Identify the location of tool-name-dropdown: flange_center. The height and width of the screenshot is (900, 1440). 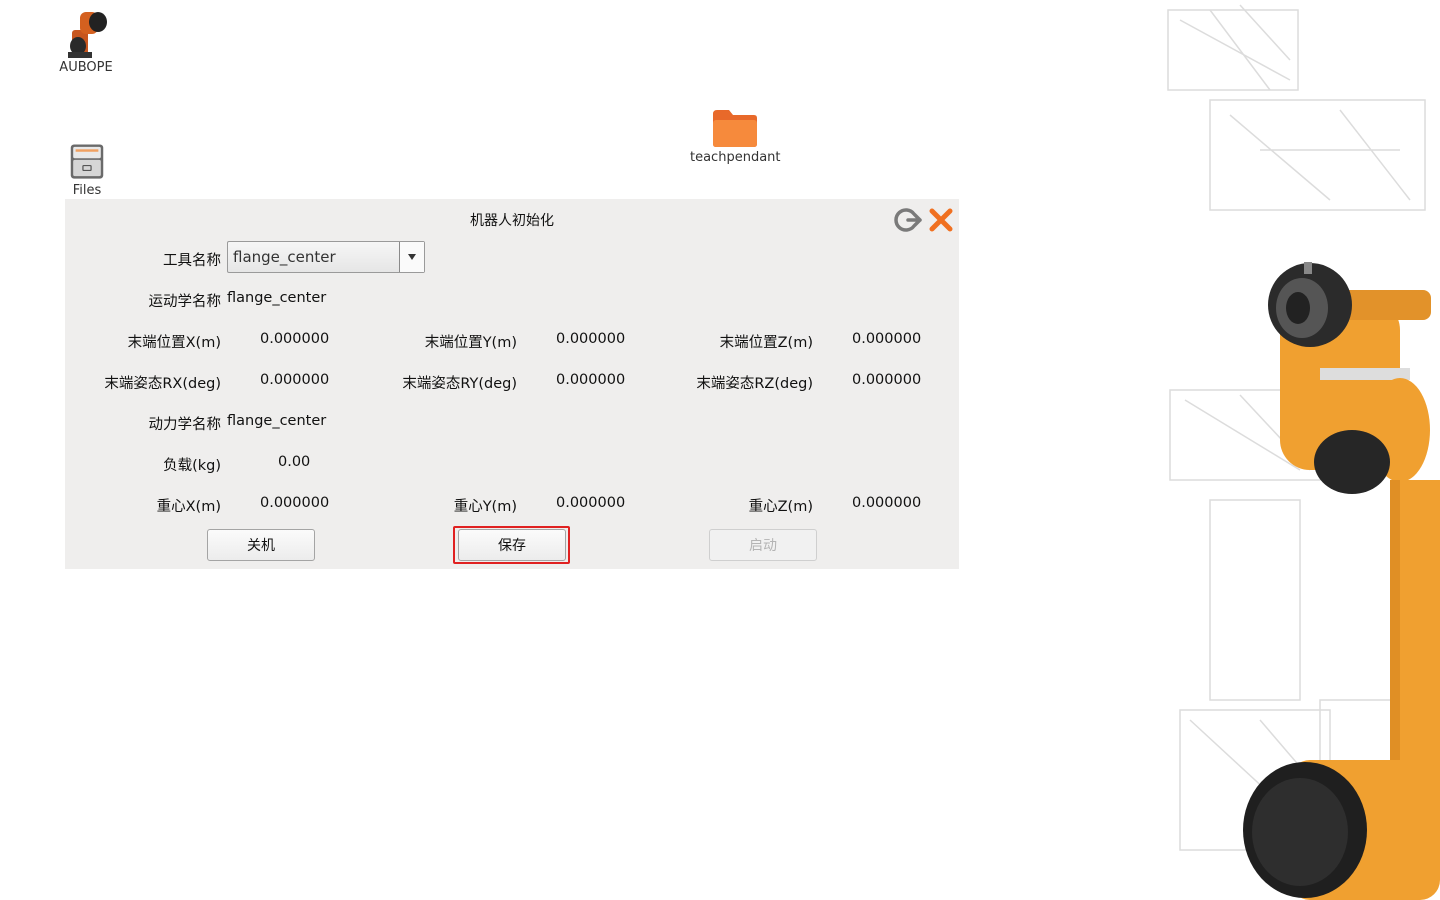
(326, 257).